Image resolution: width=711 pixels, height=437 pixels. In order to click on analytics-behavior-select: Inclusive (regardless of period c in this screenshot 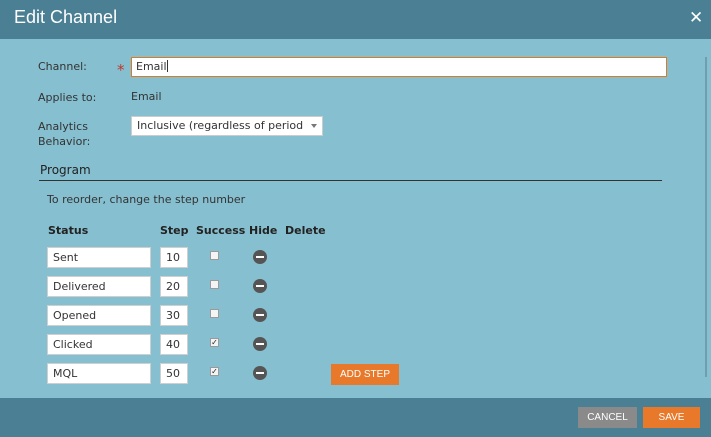, I will do `click(227, 126)`.